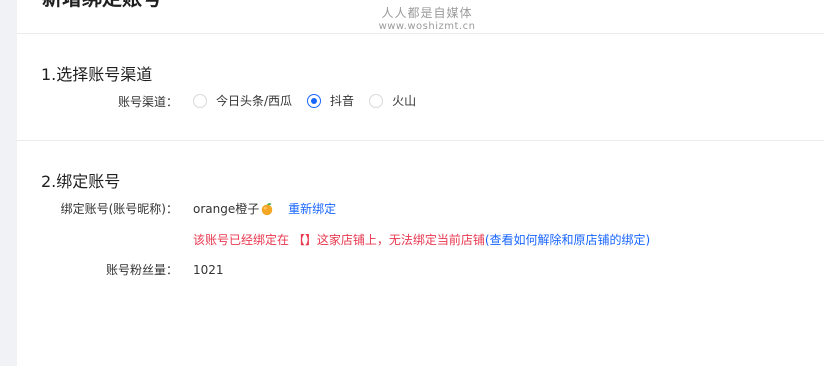  Describe the element at coordinates (420, 140) in the screenshot. I see `section-divider` at that location.